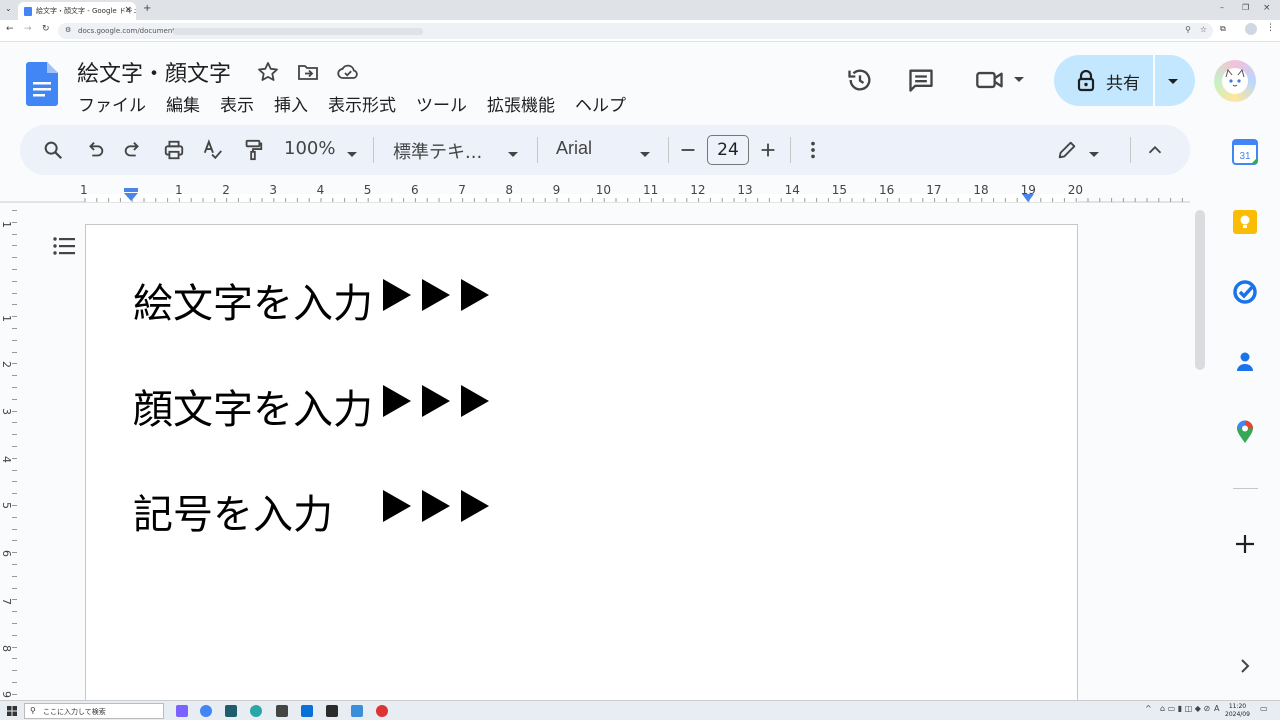  I want to click on tab-list-icon: ⌄, so click(8, 8).